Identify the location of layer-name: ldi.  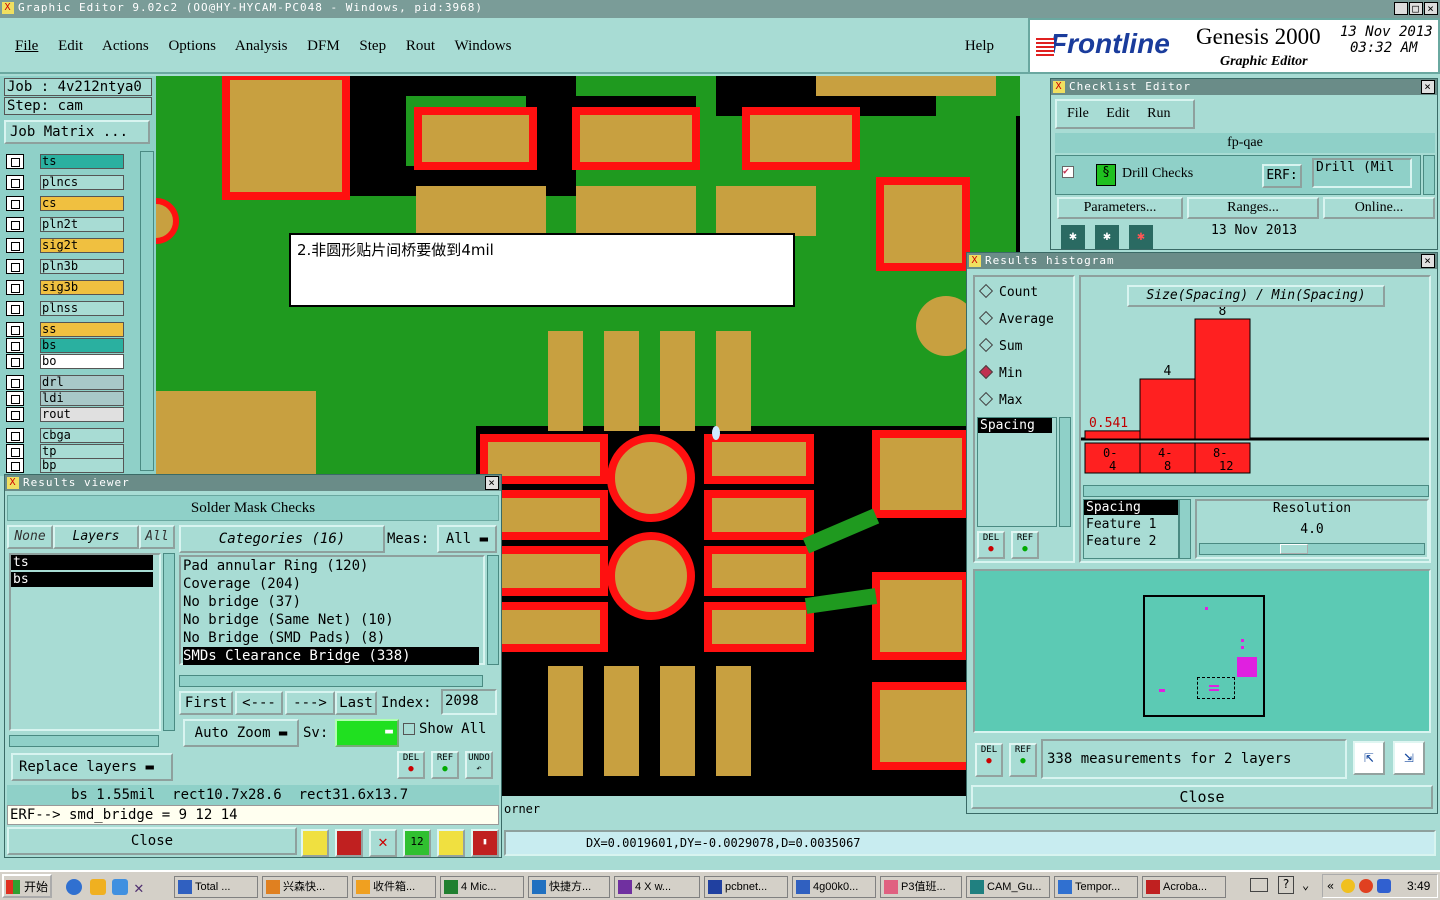
(82, 398).